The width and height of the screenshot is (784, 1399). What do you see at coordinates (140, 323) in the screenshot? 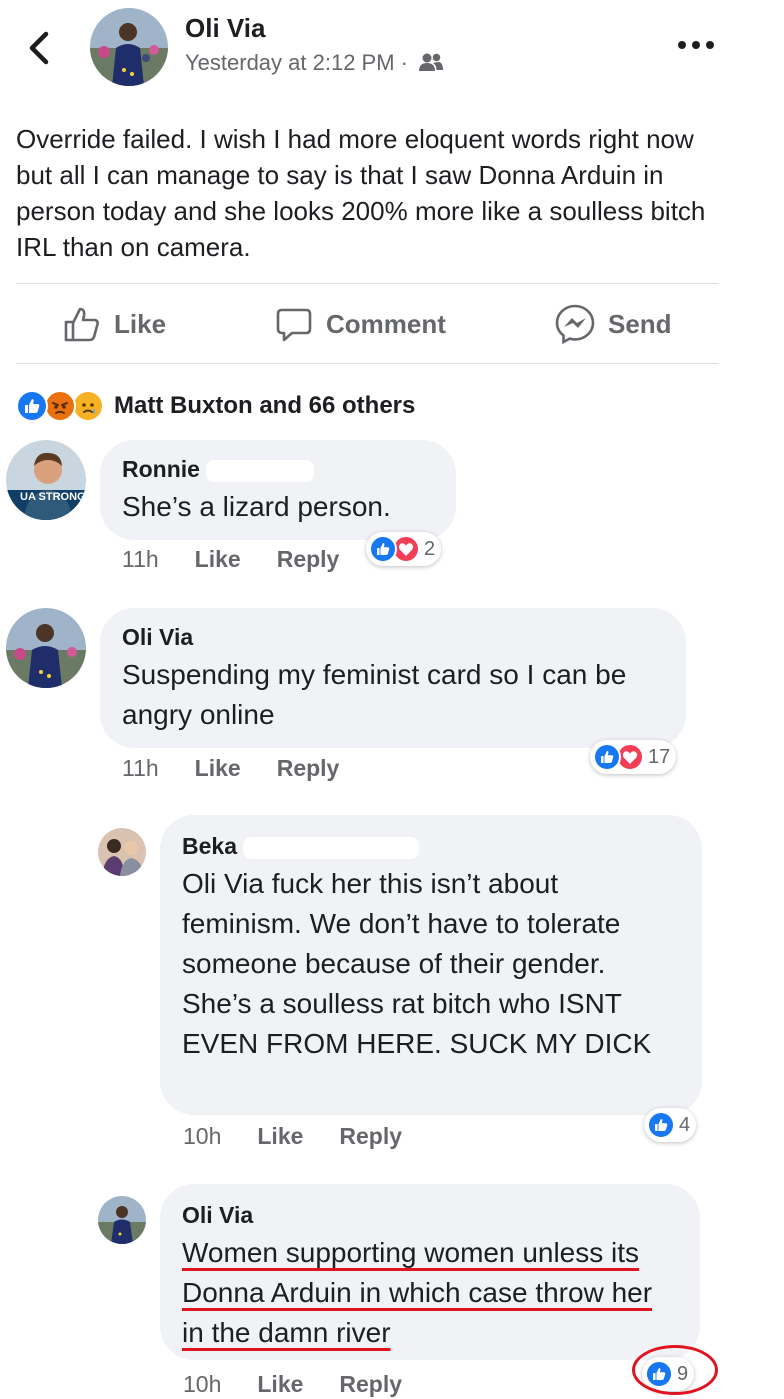
I see `like-label: Like` at bounding box center [140, 323].